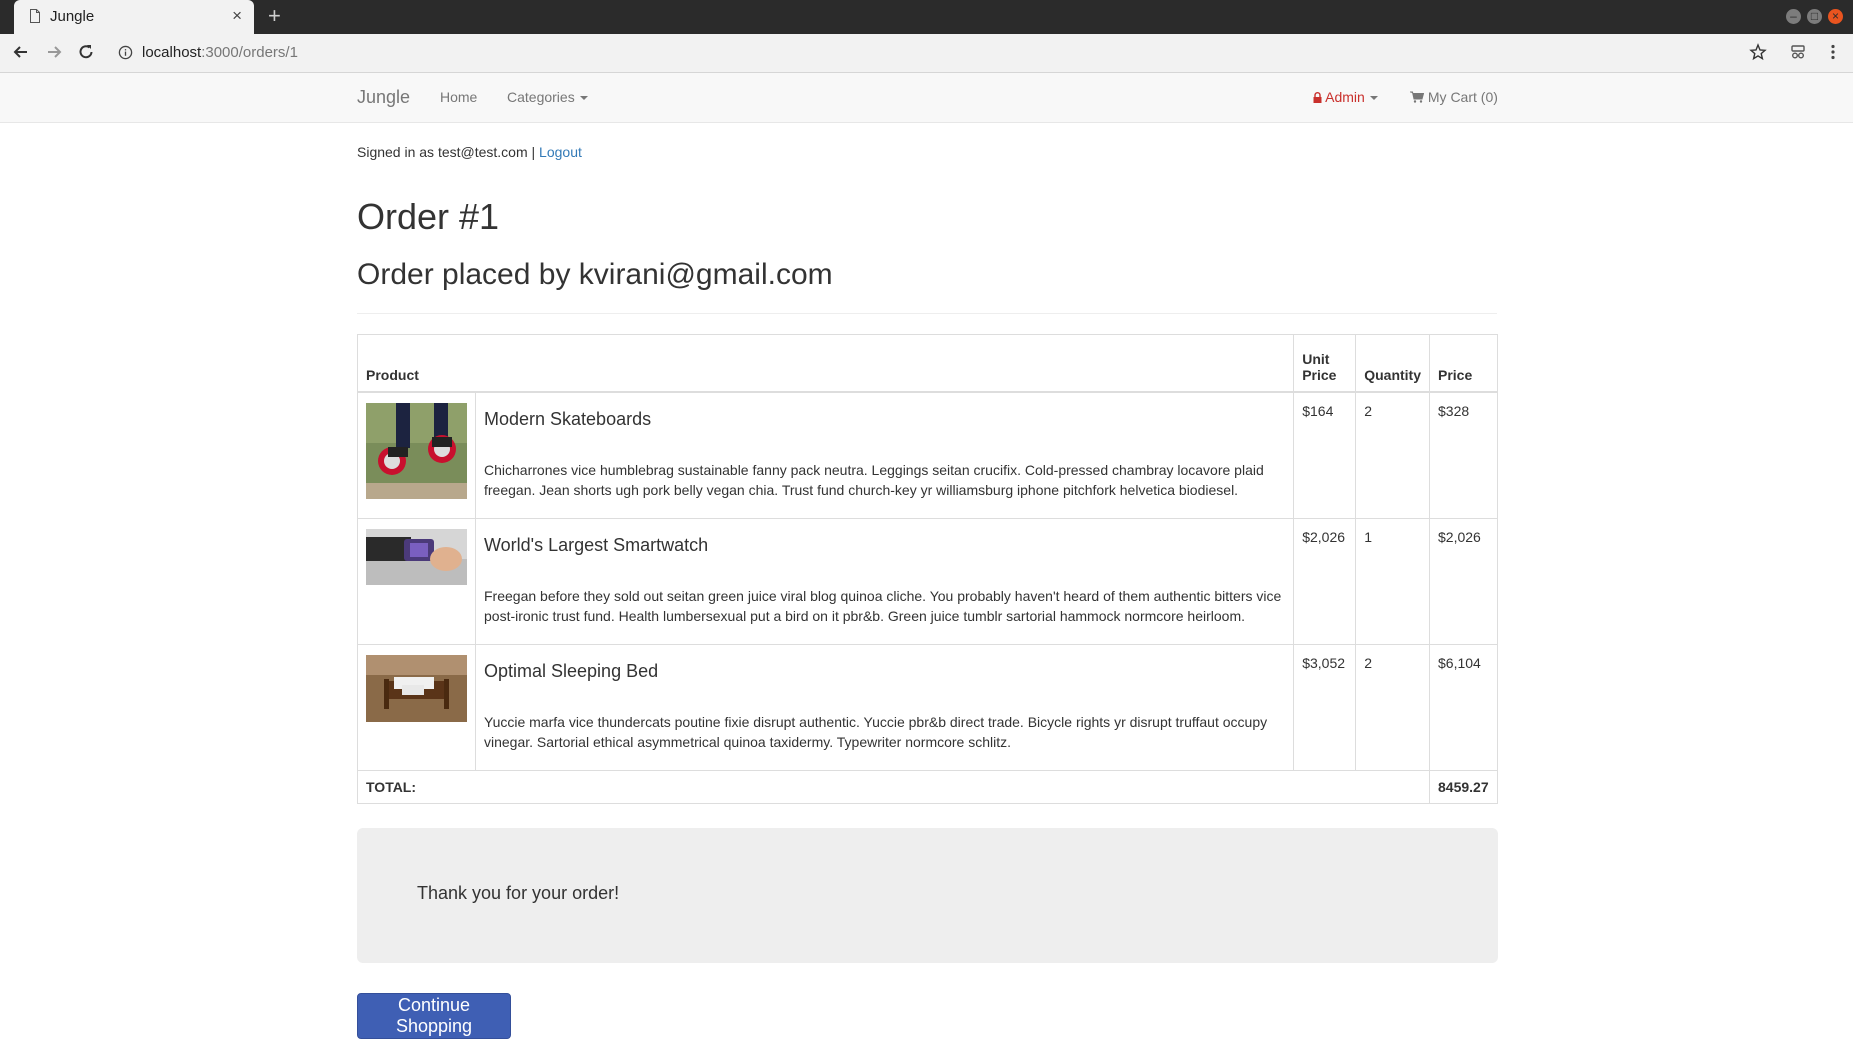  Describe the element at coordinates (518, 893) in the screenshot. I see `thank-you-message: Thank you for your order!` at that location.